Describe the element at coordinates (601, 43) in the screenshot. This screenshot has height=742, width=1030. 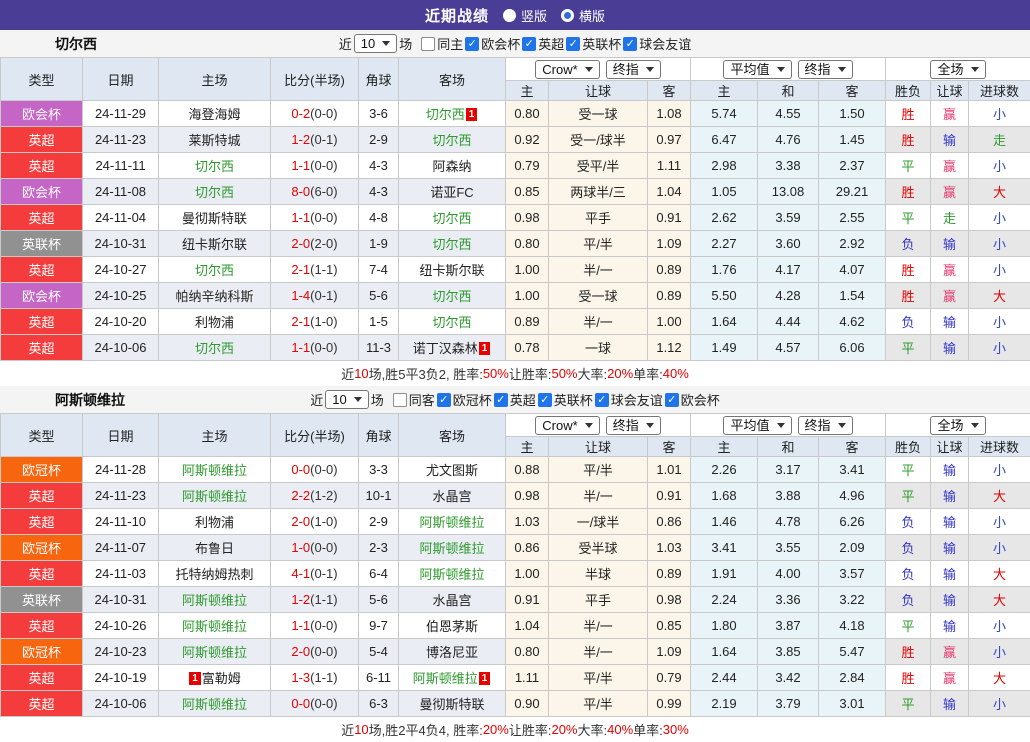
I see `league-label: 英联杯` at that location.